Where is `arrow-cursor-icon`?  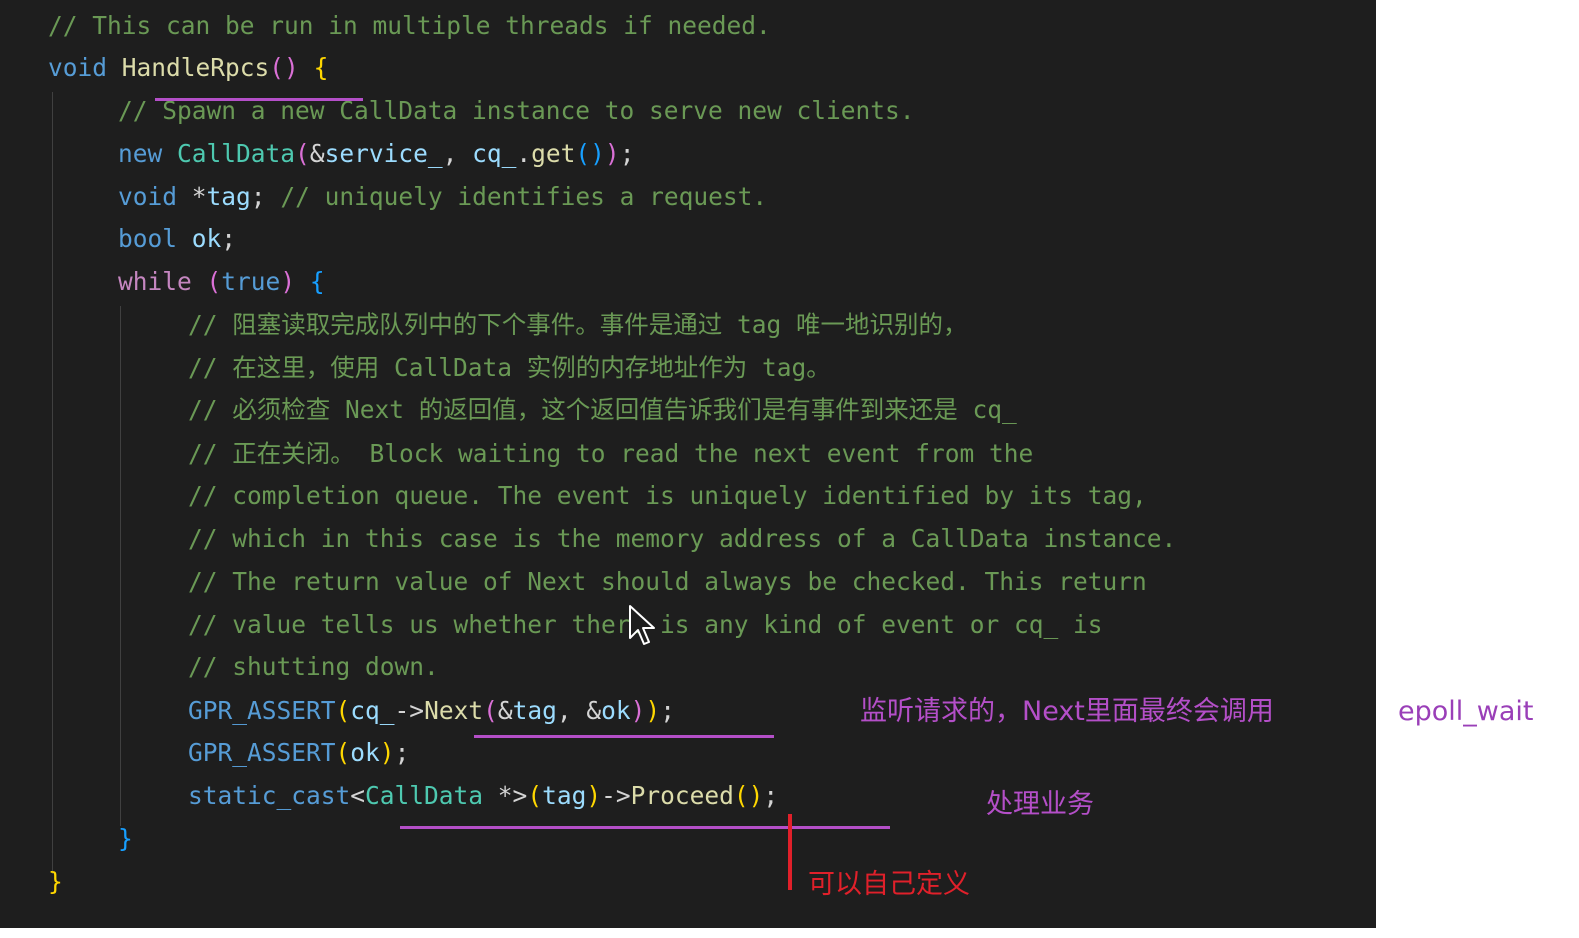 arrow-cursor-icon is located at coordinates (642, 628).